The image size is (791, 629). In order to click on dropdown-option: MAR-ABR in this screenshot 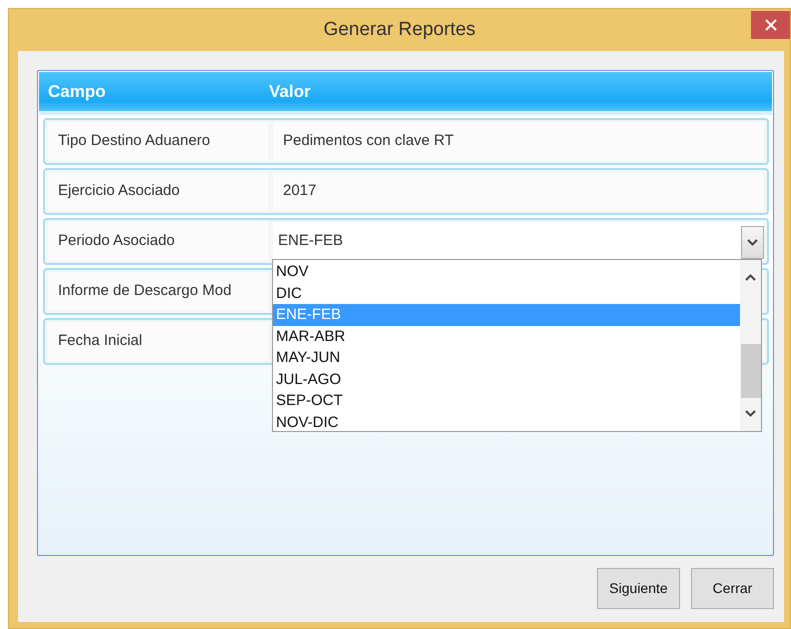, I will do `click(506, 336)`.